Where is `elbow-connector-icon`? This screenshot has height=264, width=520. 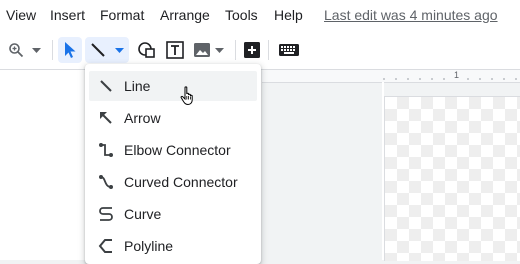 elbow-connector-icon is located at coordinates (106, 150).